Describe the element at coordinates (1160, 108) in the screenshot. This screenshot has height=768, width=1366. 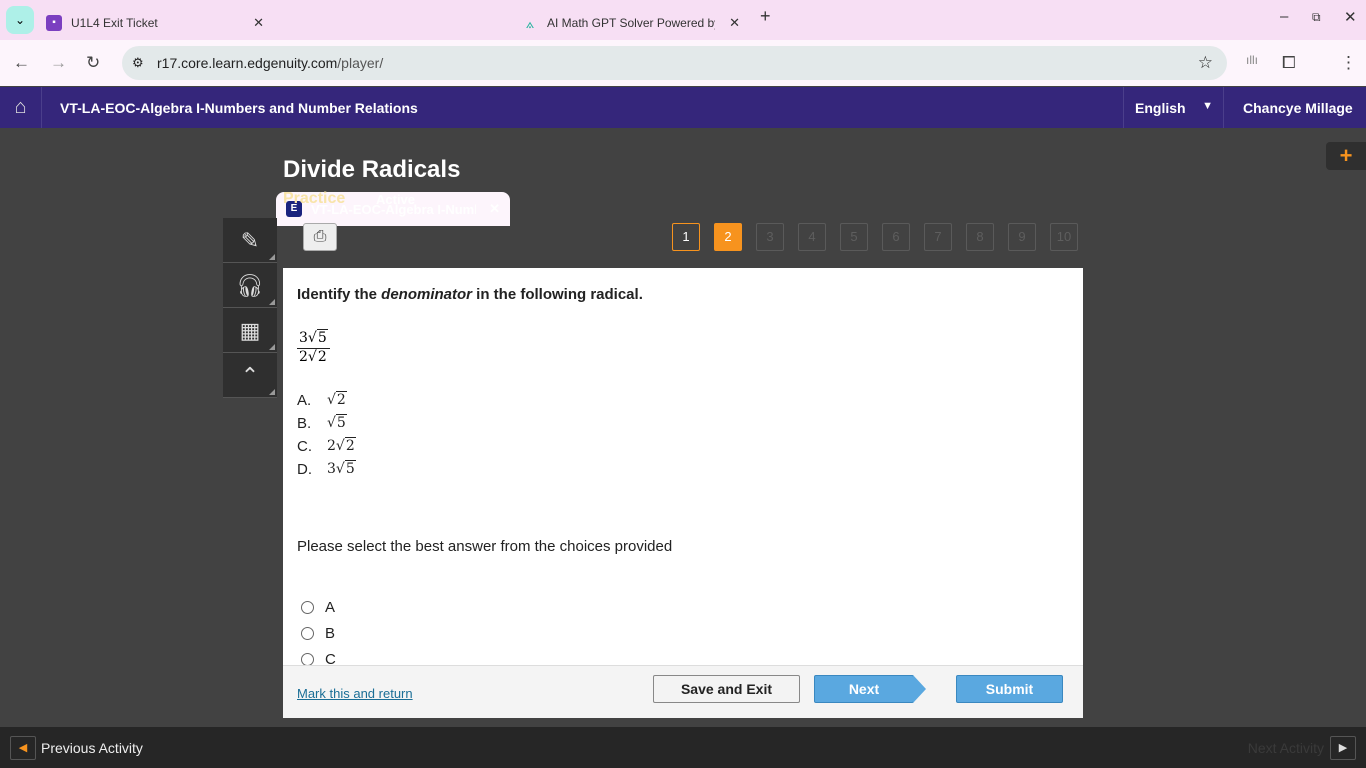
I see `language-label: English` at that location.